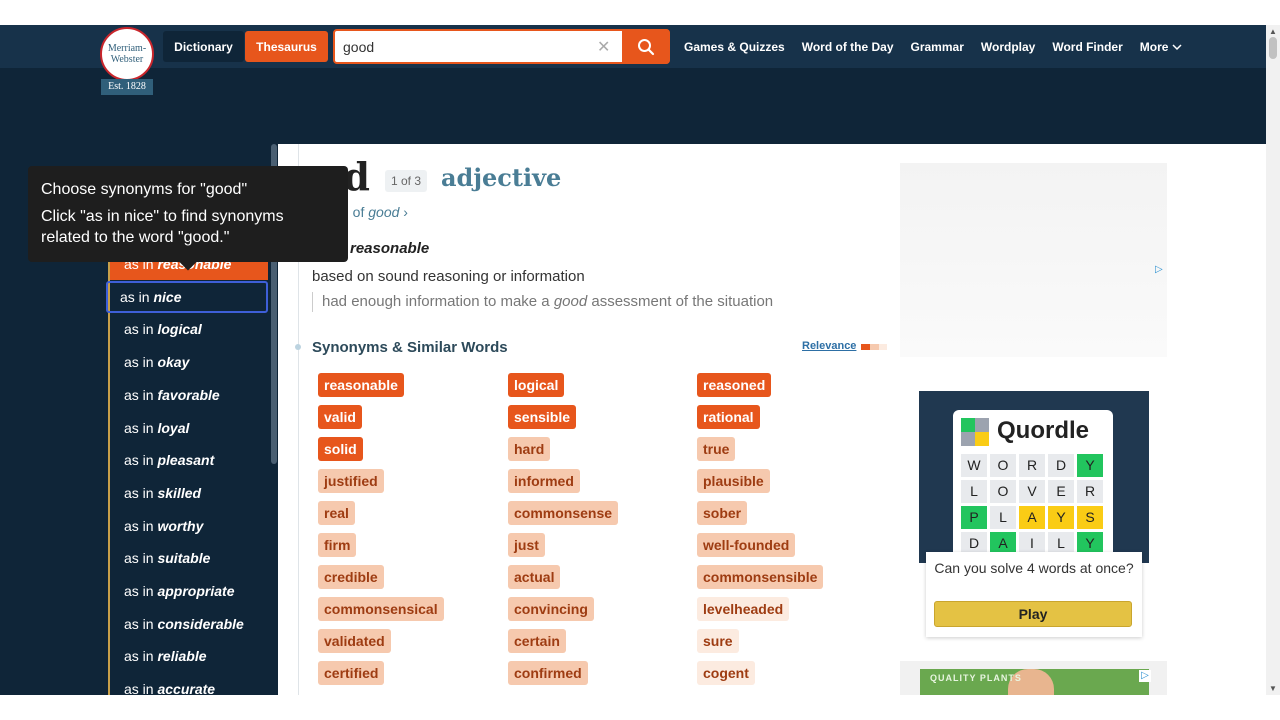 The height and width of the screenshot is (720, 1280). I want to click on quordle-title: Quordle, so click(1043, 430).